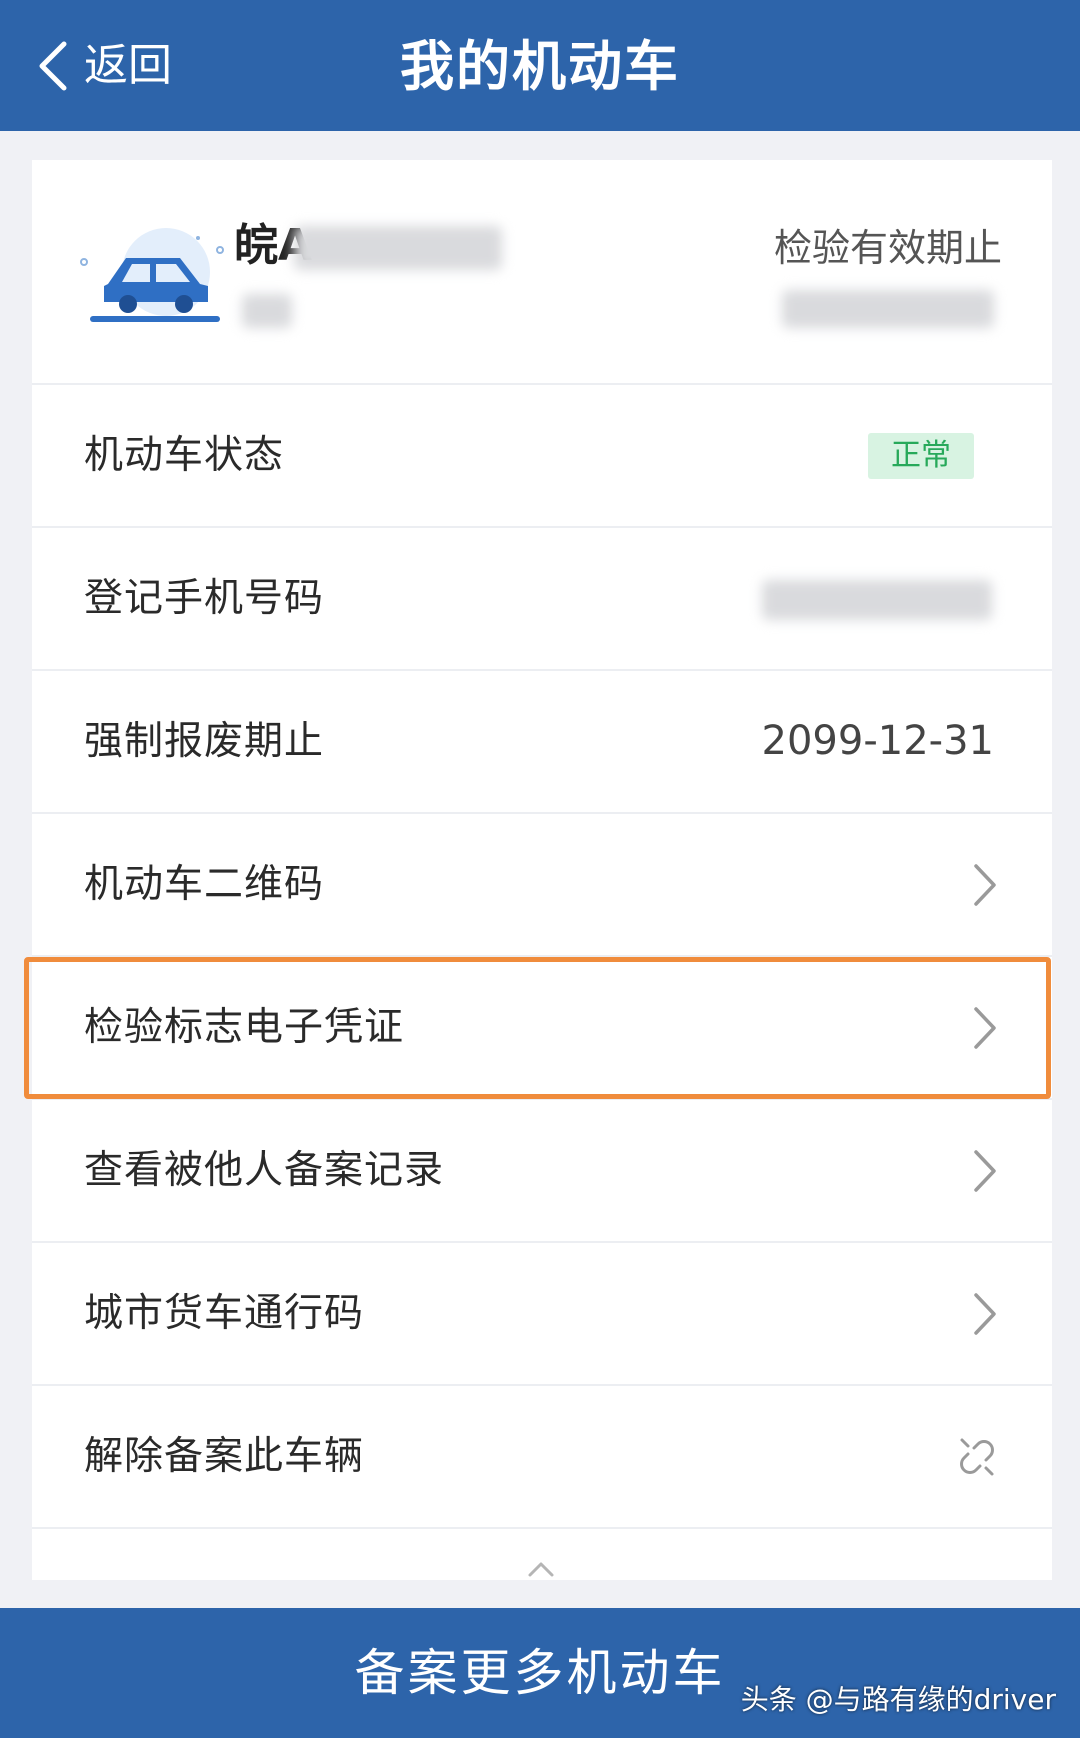  I want to click on row-inspection-e-certificate: 检验标志电子凭证, so click(542, 1028).